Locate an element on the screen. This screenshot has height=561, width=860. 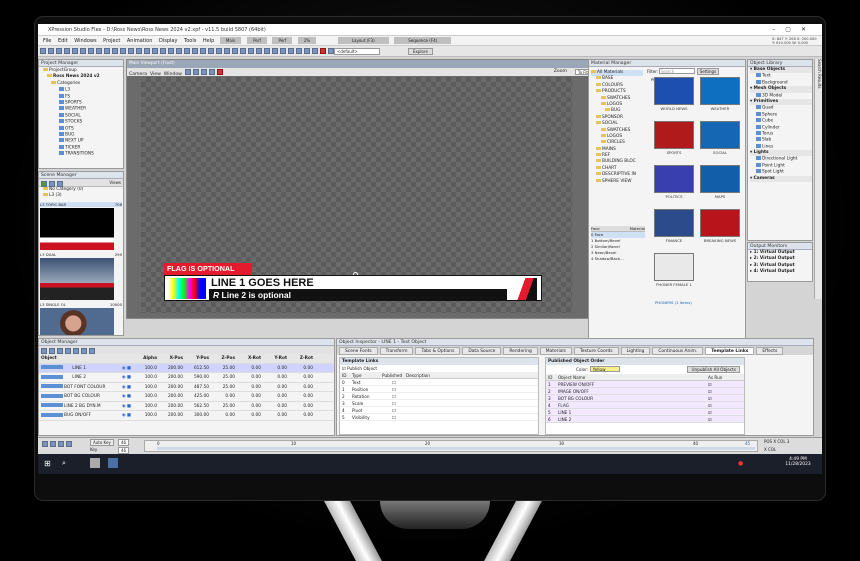
scene-delete-icon is located at coordinates (60, 184).